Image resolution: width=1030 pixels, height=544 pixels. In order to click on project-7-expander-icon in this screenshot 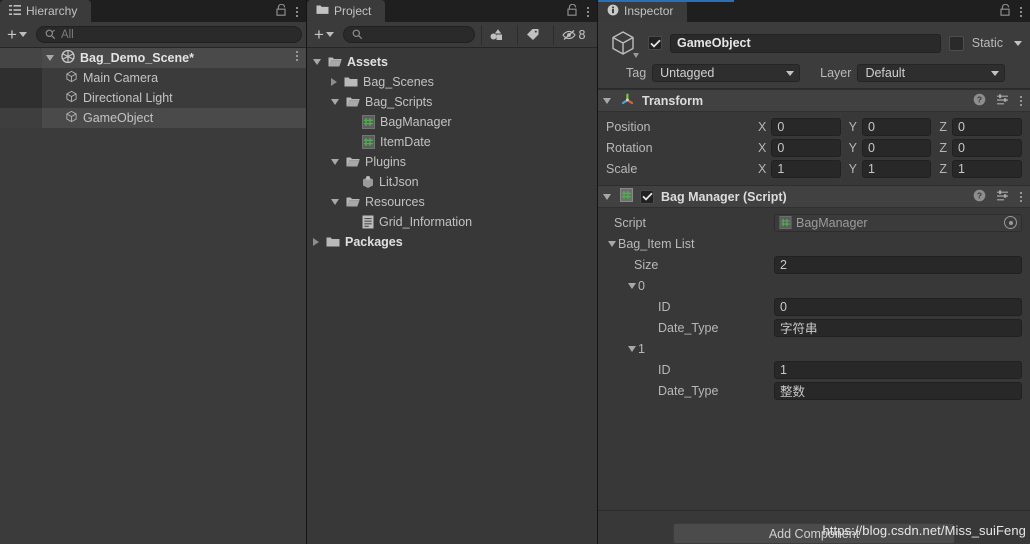, I will do `click(335, 202)`.